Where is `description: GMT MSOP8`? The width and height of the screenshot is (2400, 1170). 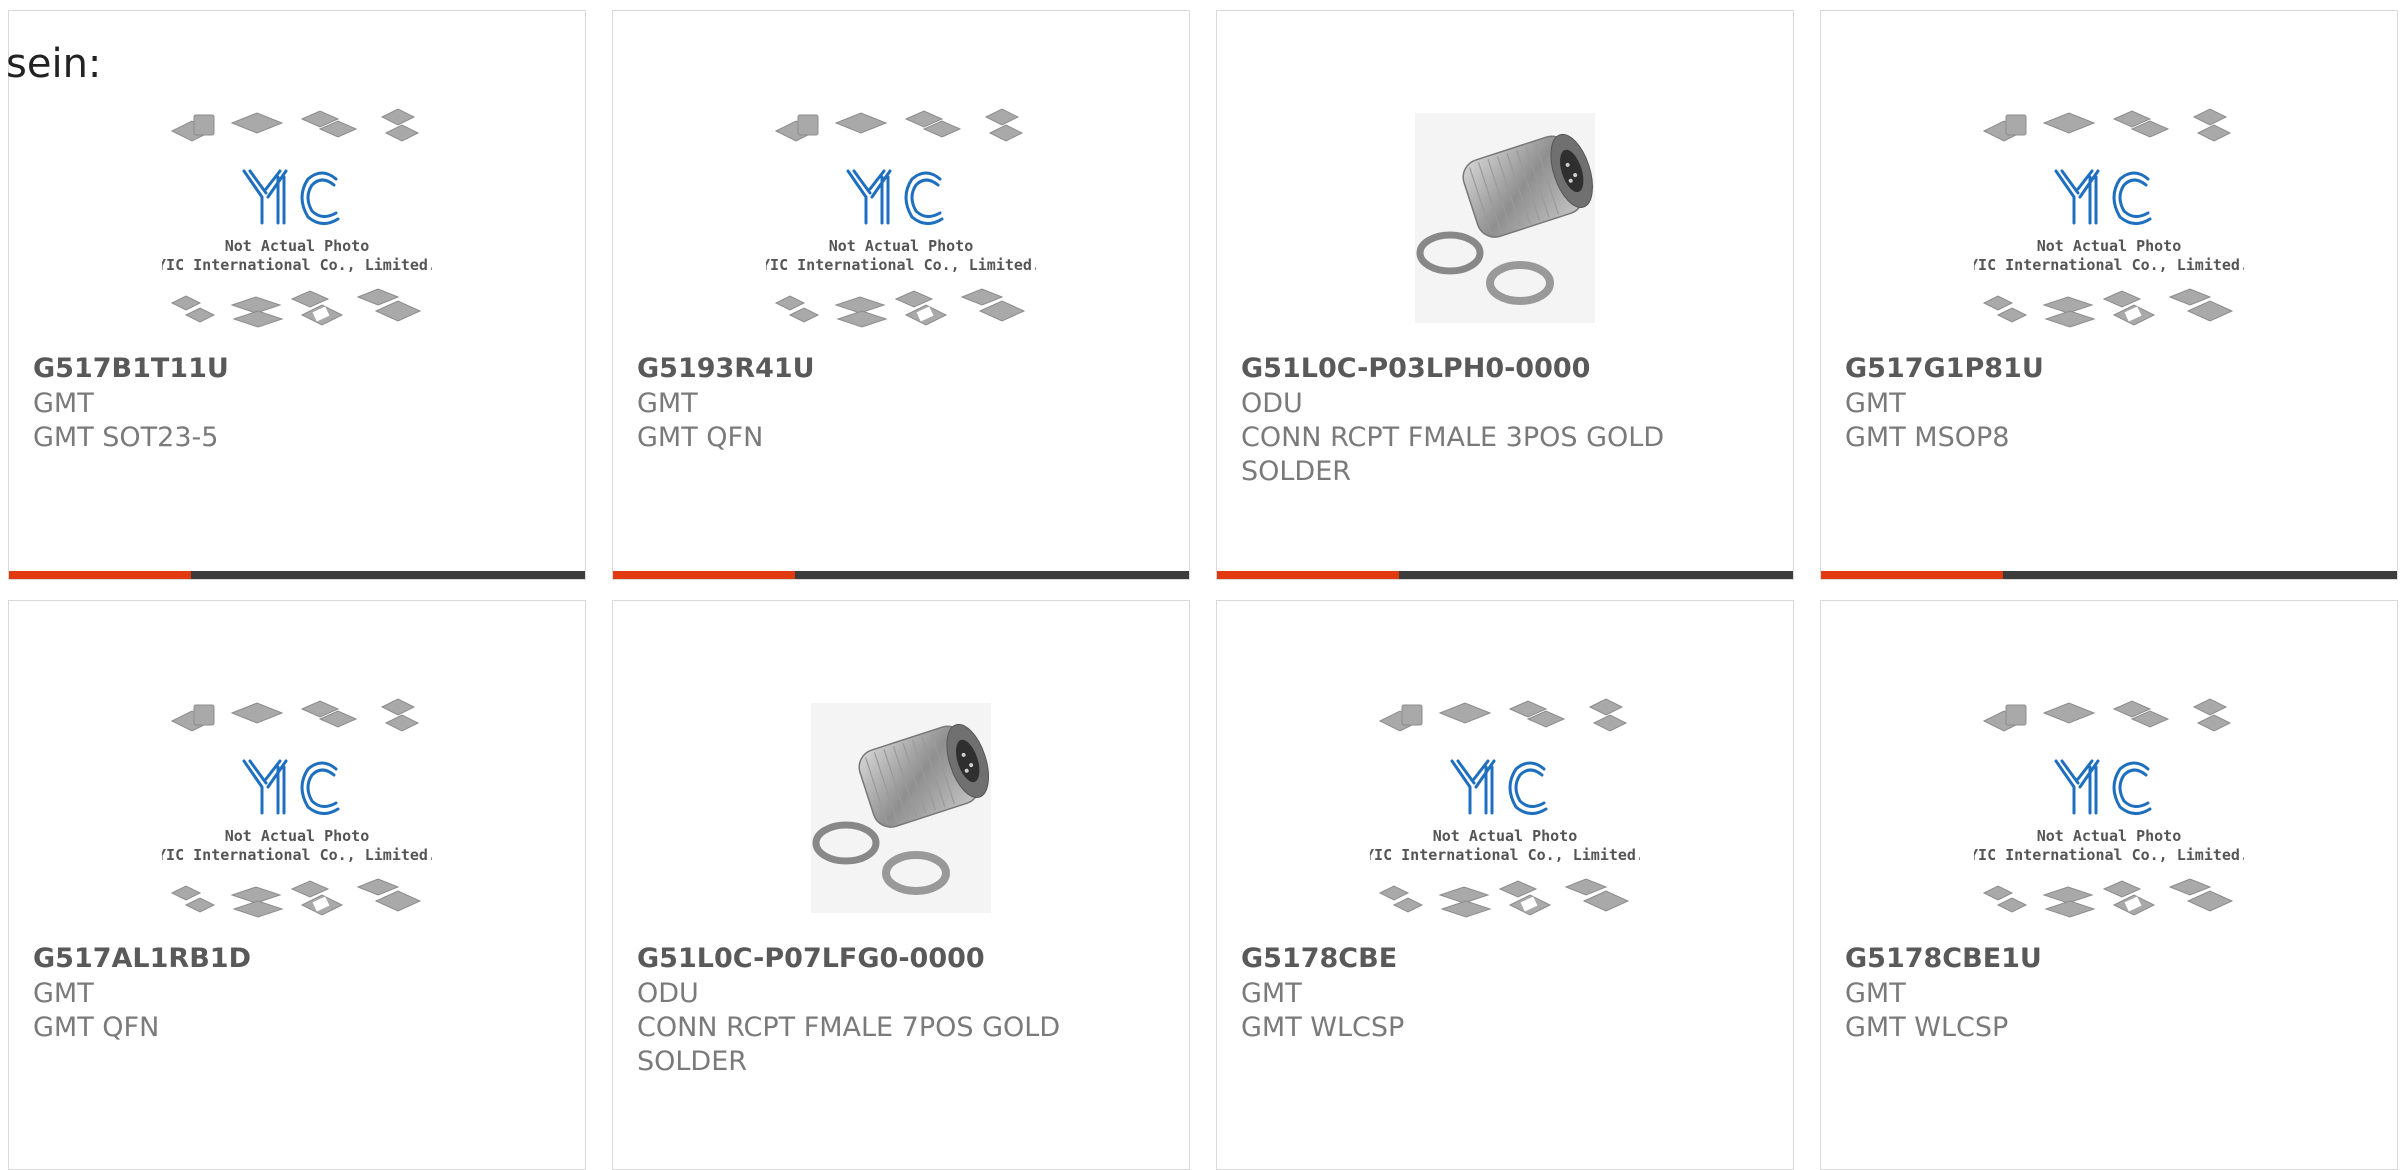
description: GMT MSOP8 is located at coordinates (1927, 437).